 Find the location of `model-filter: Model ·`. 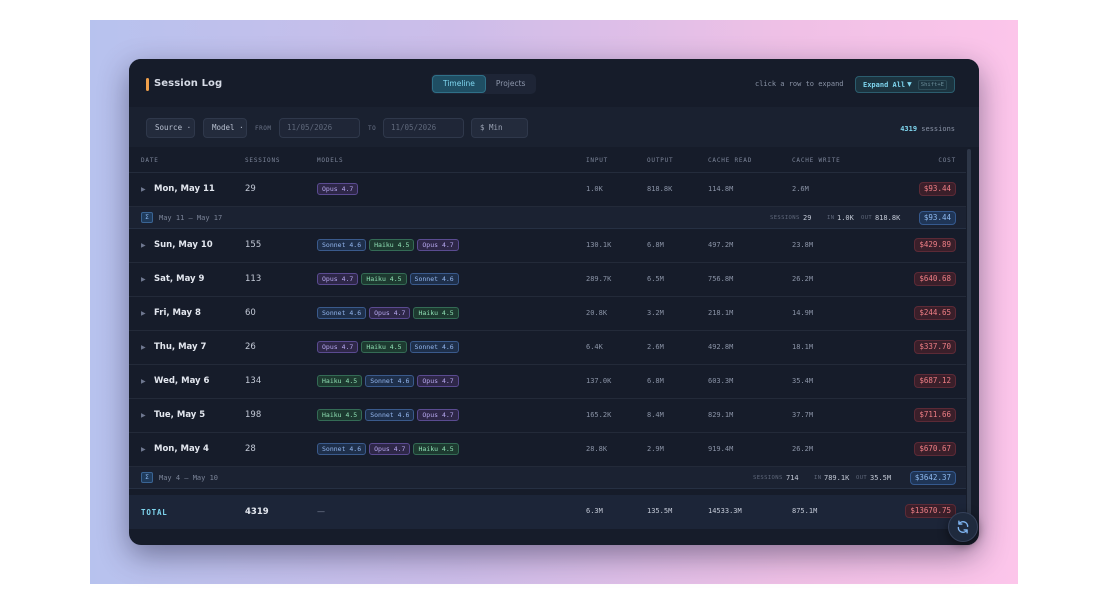

model-filter: Model · is located at coordinates (225, 128).